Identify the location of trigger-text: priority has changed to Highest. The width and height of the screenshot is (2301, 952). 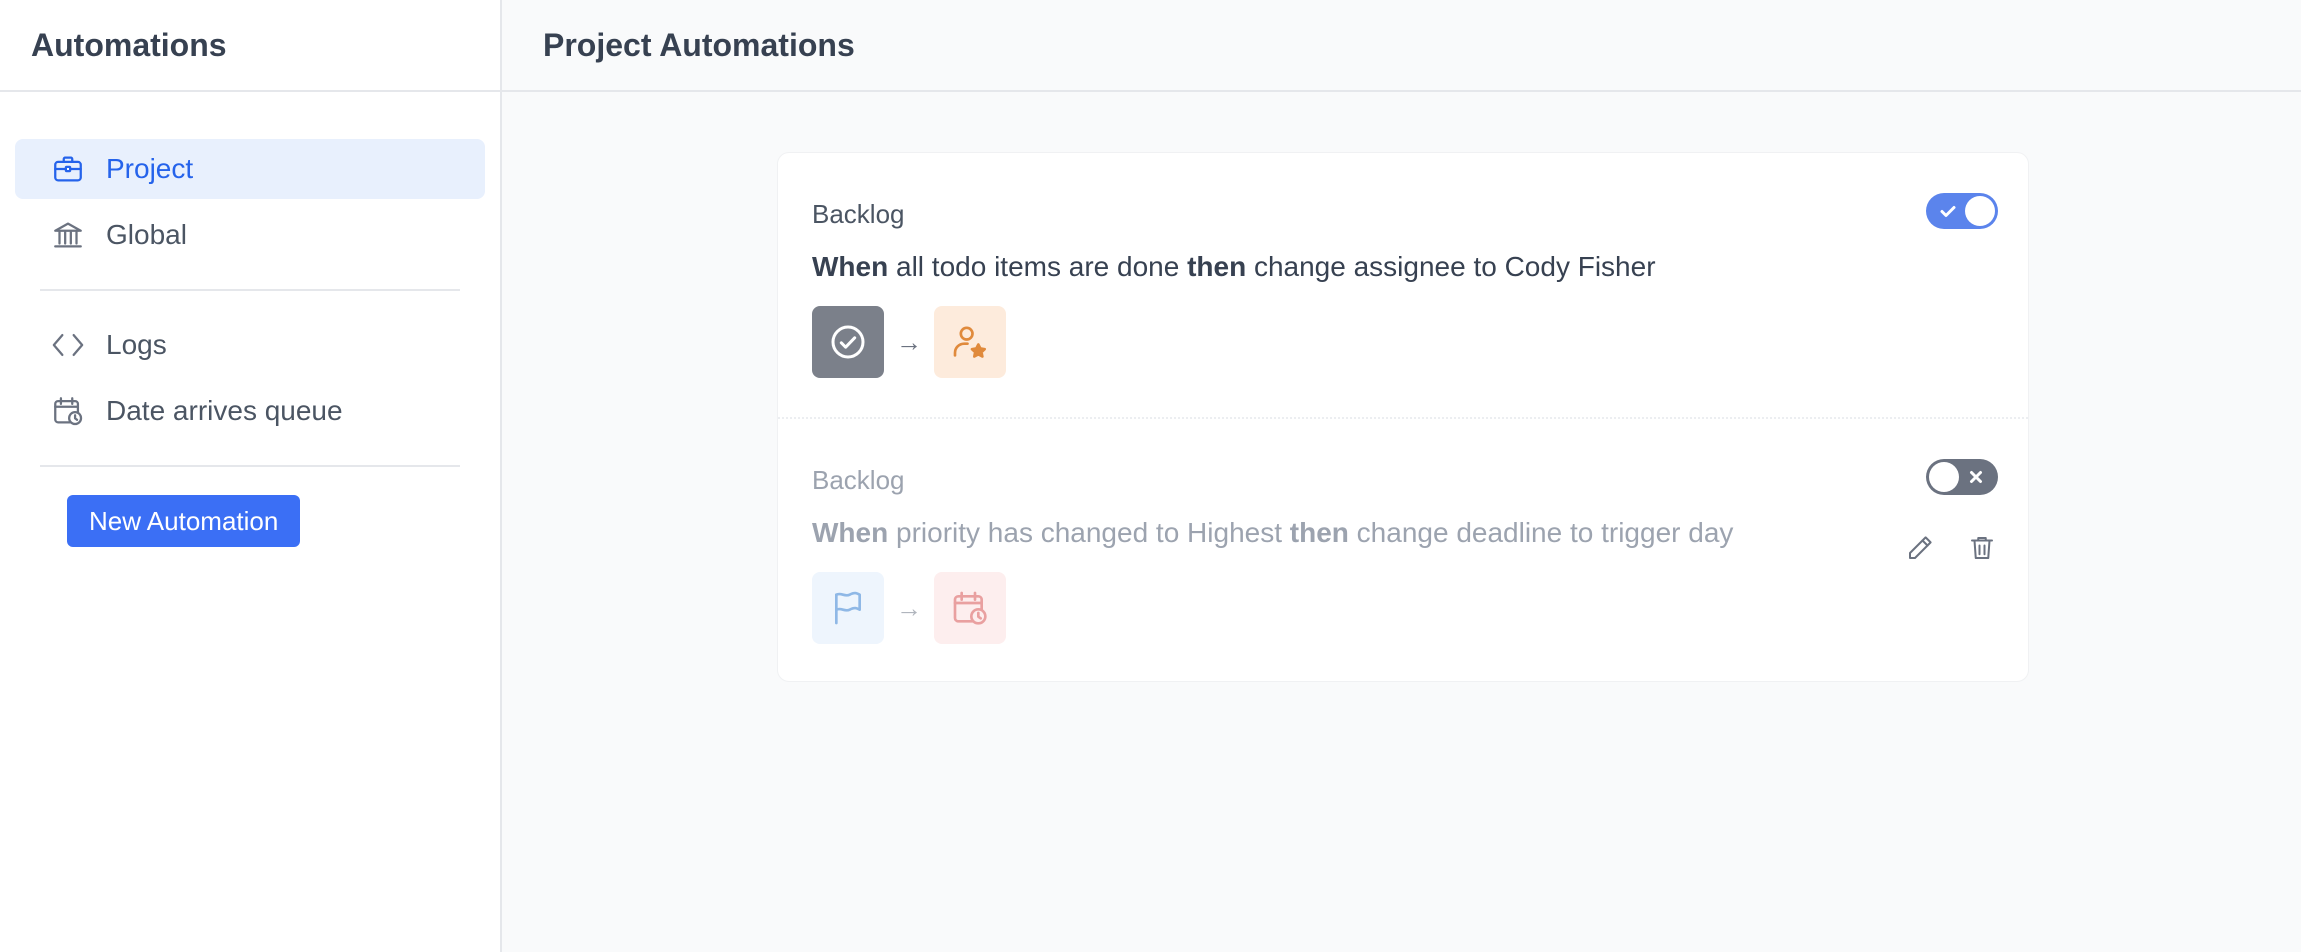
(1089, 532).